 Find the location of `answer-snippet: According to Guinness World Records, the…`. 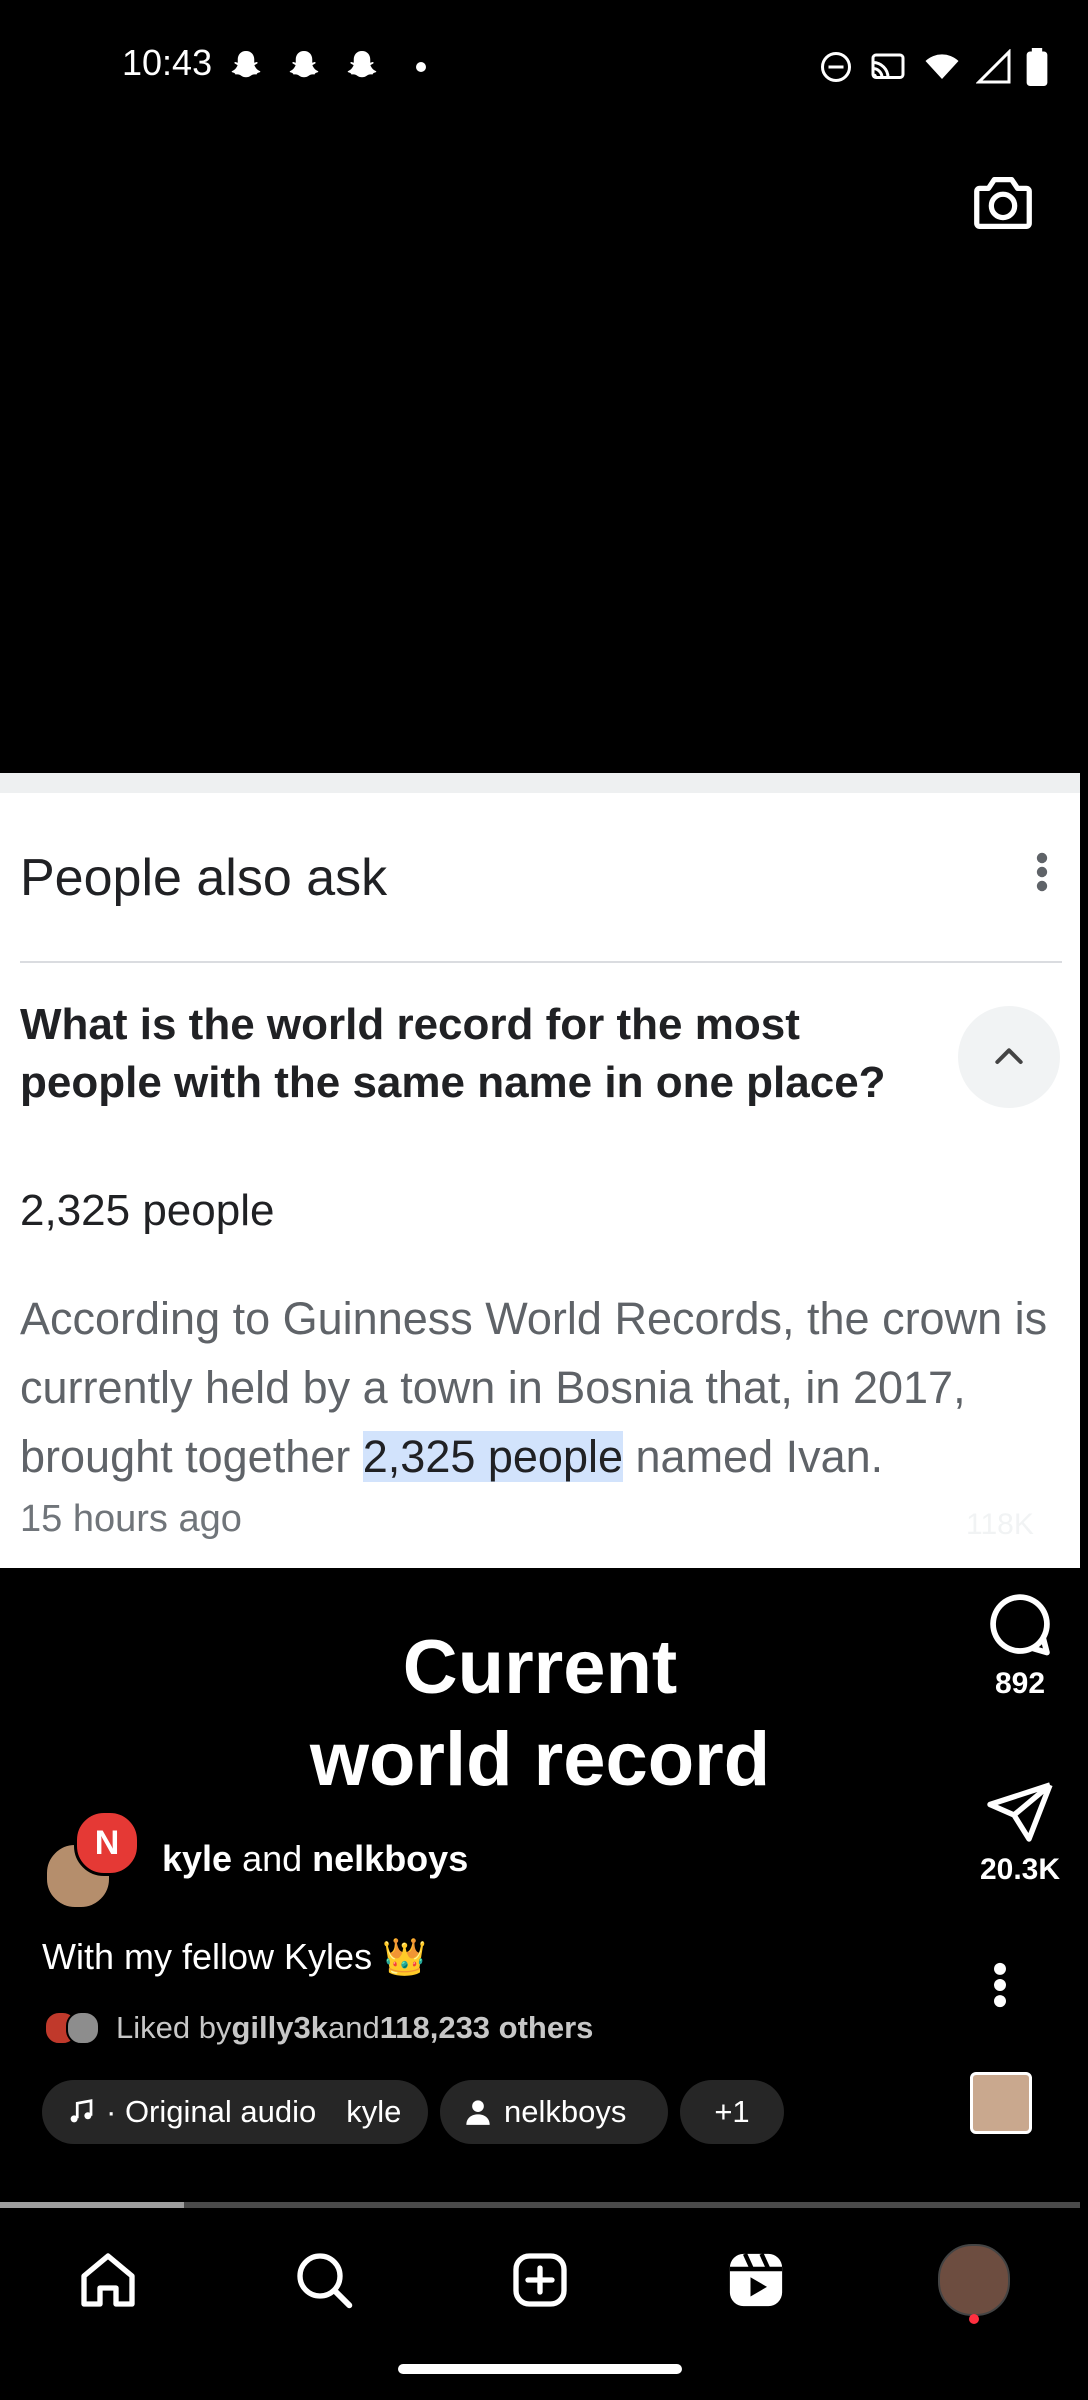

answer-snippet: According to Guinness World Records, the… is located at coordinates (545, 1387).